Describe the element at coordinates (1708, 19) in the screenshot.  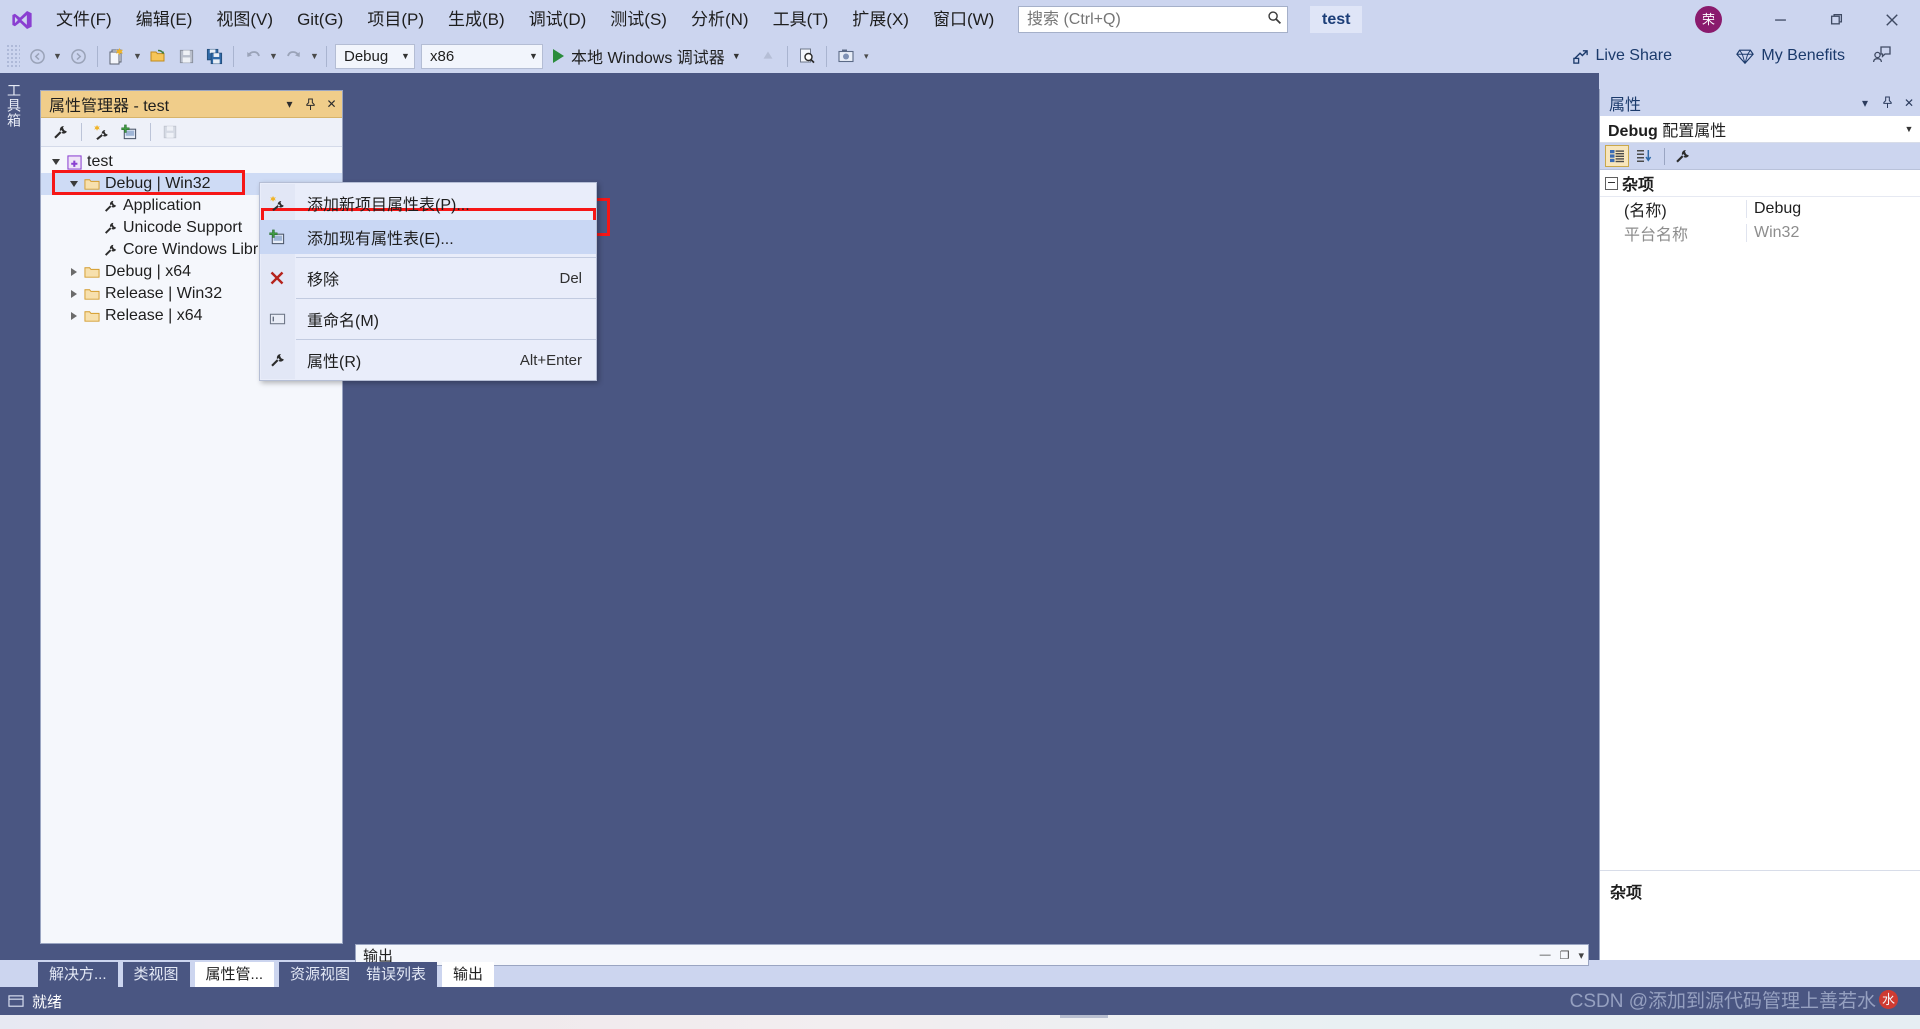
I see `avatar: 荣` at that location.